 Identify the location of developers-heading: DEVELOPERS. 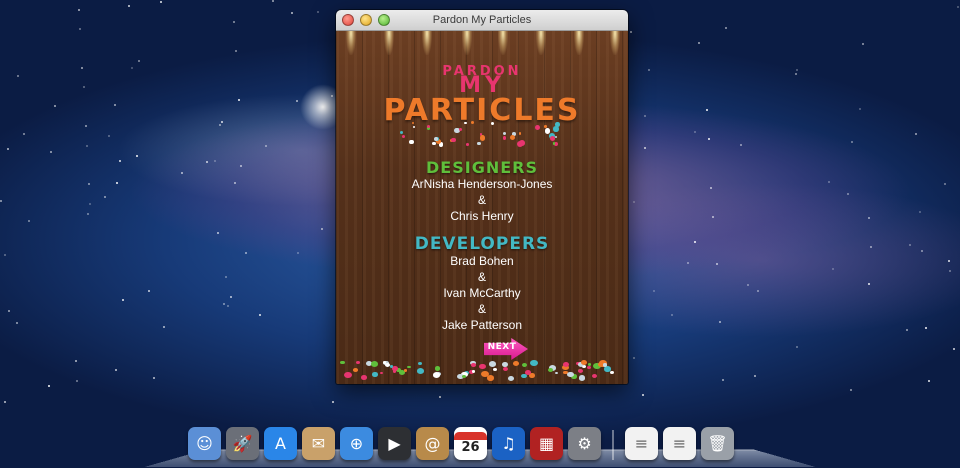
(482, 244).